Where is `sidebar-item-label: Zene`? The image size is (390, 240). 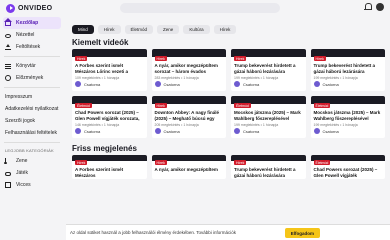
sidebar-item-label: Zene is located at coordinates (22, 161).